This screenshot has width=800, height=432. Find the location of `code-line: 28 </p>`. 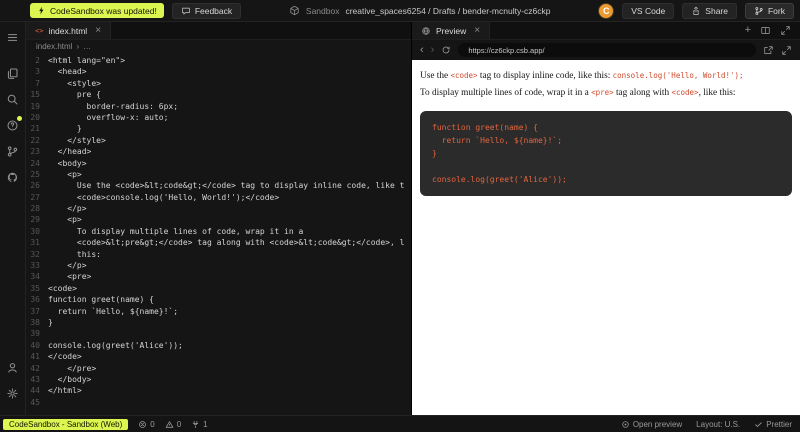

code-line: 28 </p> is located at coordinates (218, 208).